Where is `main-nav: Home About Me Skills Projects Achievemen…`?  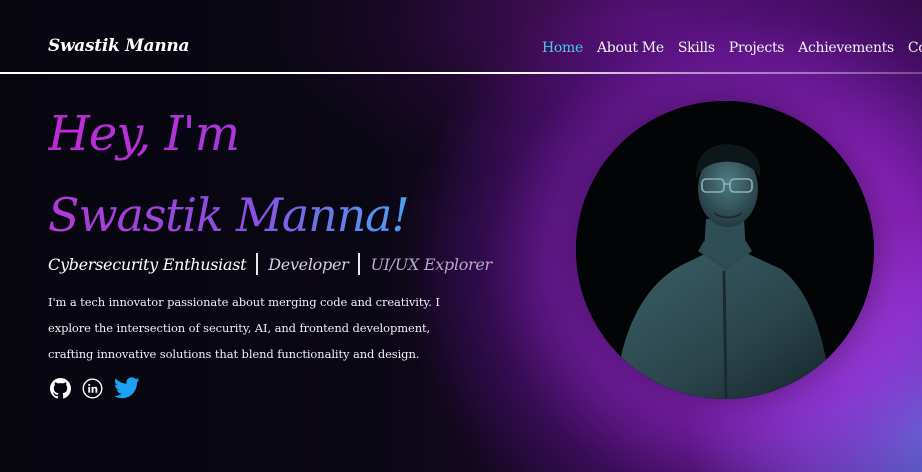
main-nav: Home About Me Skills Projects Achievemen… is located at coordinates (732, 48).